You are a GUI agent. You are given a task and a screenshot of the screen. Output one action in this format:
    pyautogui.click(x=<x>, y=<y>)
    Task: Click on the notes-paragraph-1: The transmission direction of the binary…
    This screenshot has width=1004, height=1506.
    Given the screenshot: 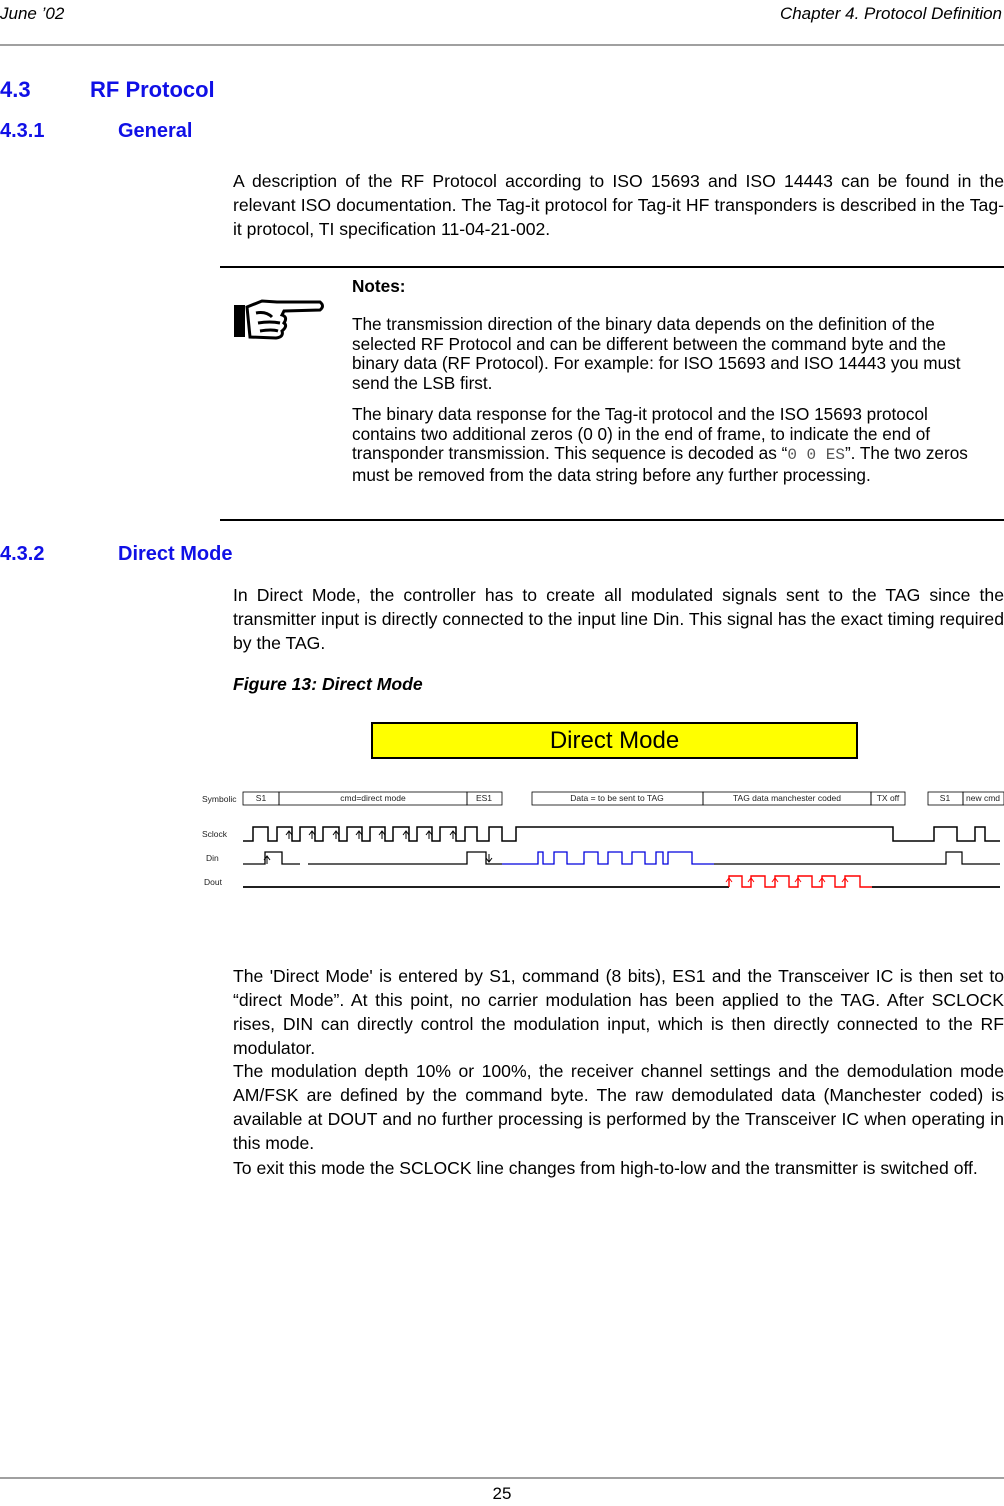 What is the action you would take?
    pyautogui.click(x=656, y=353)
    